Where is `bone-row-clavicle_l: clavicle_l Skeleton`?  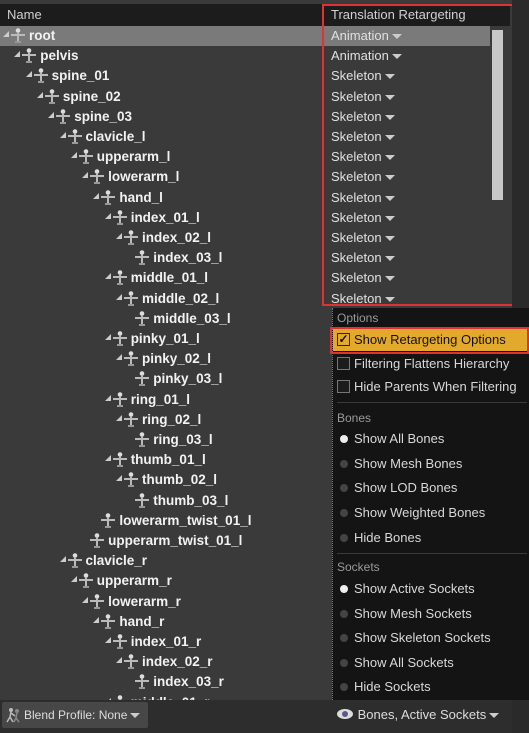
bone-row-clavicle_l: clavicle_l Skeleton is located at coordinates (245, 137).